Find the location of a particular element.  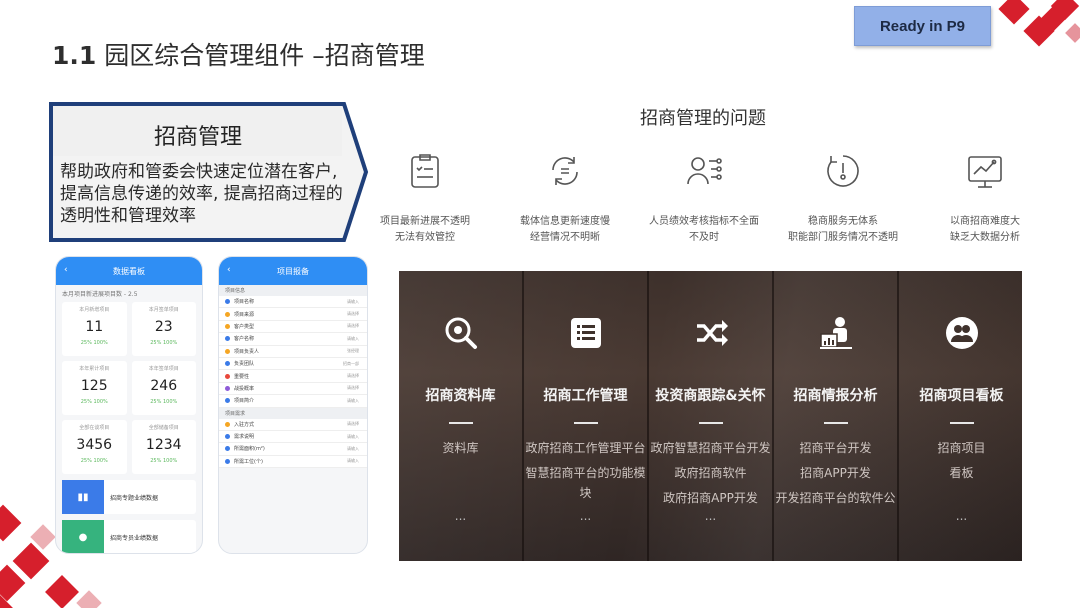

stat-card: 全部储备项目 1234 25% 100% is located at coordinates (163, 447).